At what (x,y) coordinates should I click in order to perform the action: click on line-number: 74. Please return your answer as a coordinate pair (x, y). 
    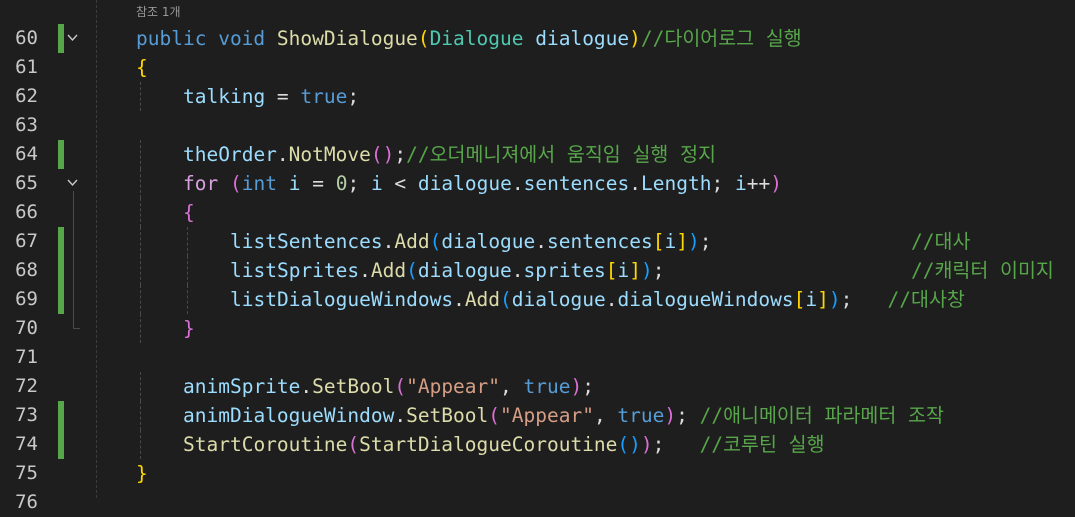
    Looking at the image, I should click on (26, 444).